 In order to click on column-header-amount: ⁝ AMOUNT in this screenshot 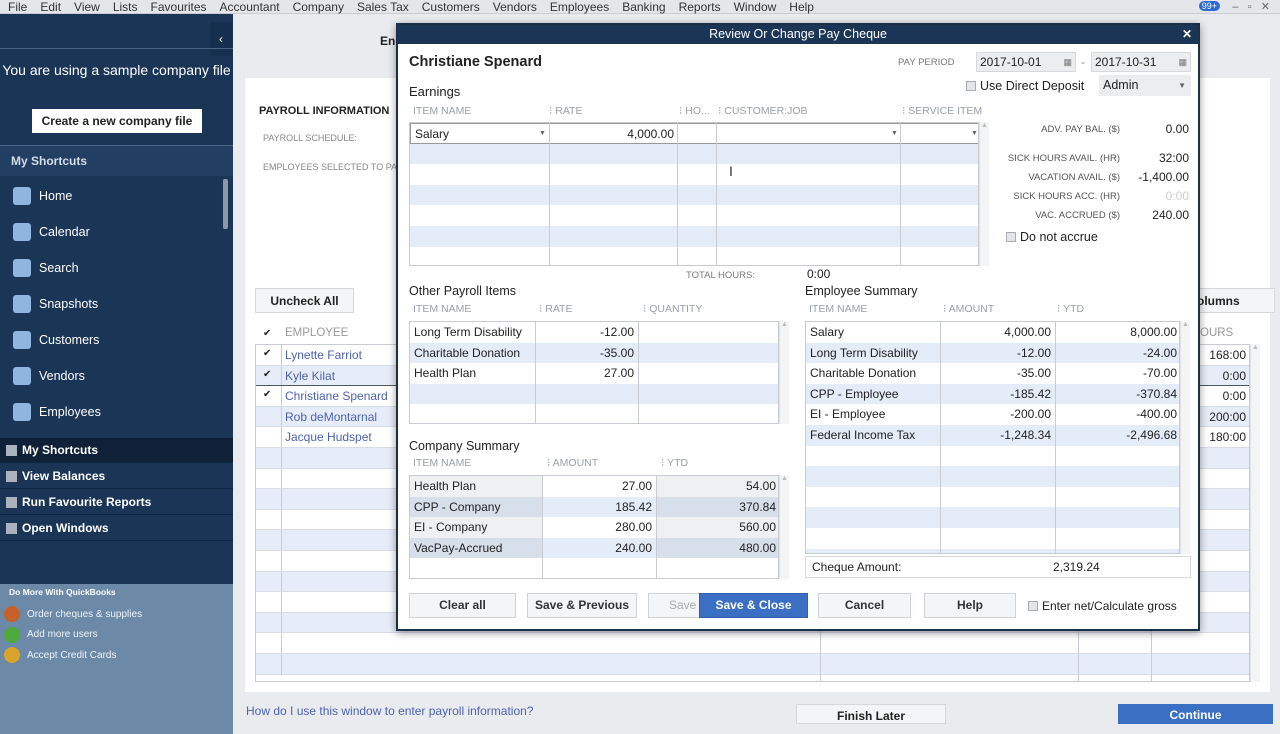, I will do `click(572, 463)`.